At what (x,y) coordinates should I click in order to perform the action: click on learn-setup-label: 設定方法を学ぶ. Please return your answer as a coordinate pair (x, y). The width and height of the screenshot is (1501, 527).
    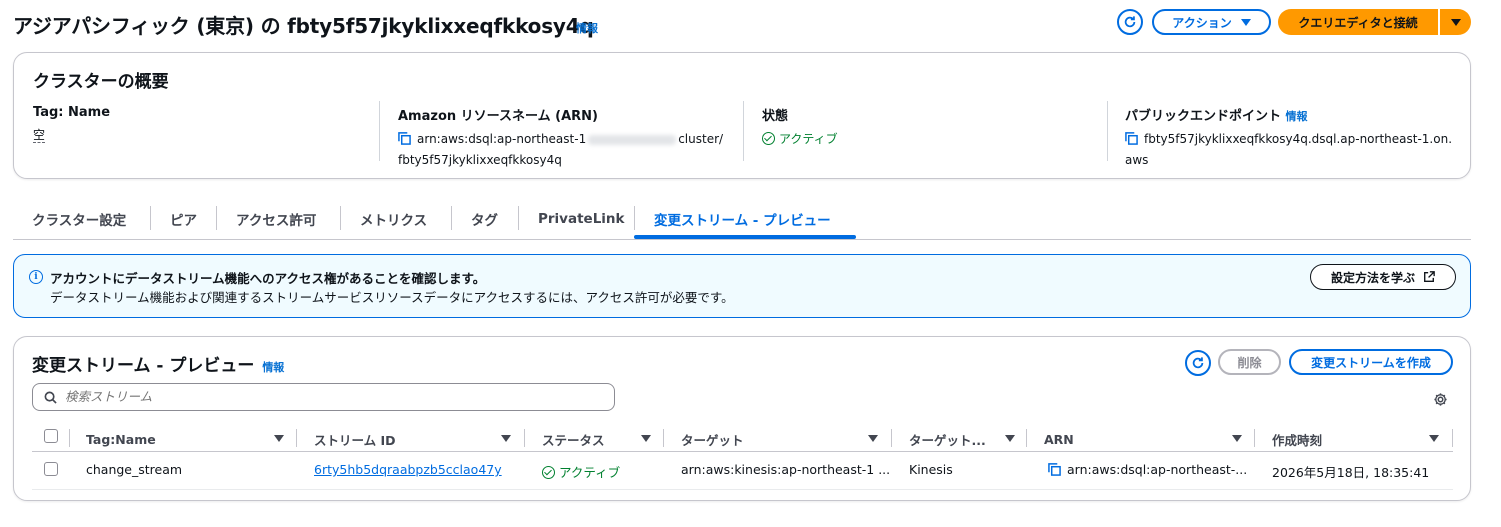
    Looking at the image, I should click on (1372, 277).